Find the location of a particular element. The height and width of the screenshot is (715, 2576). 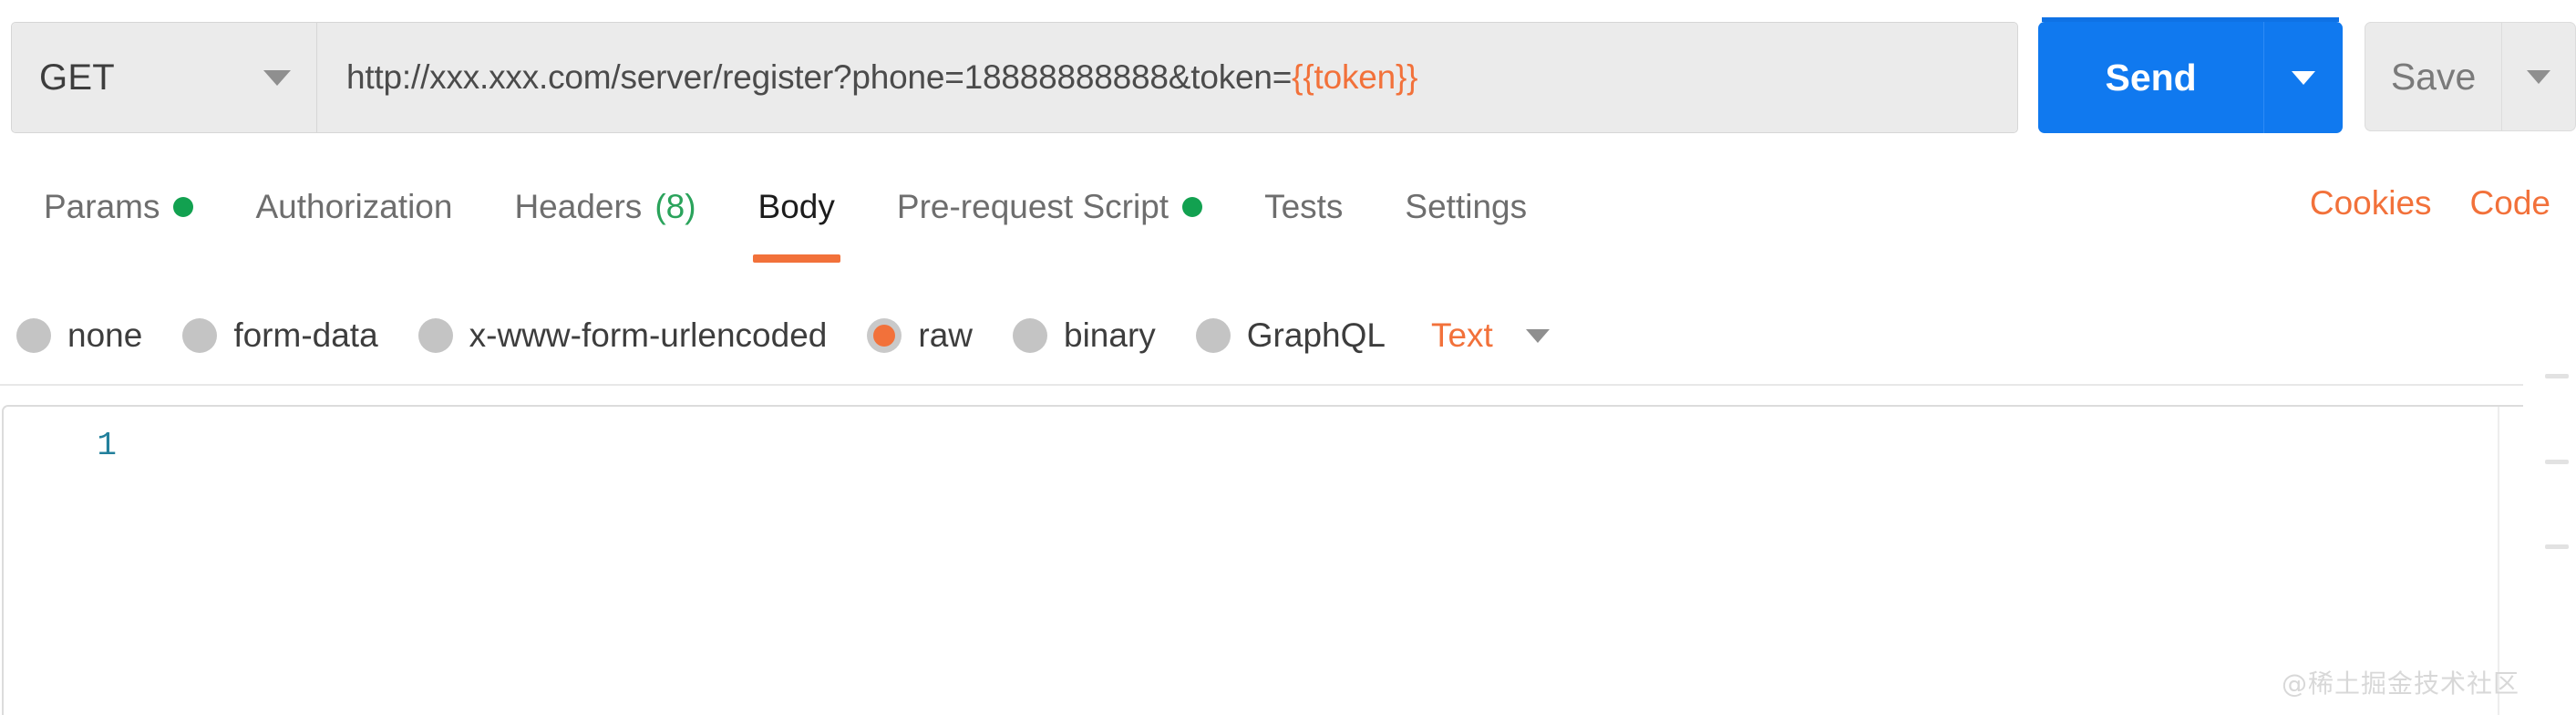

tab-pre-request-script: Pre-request Script is located at coordinates (1049, 207).